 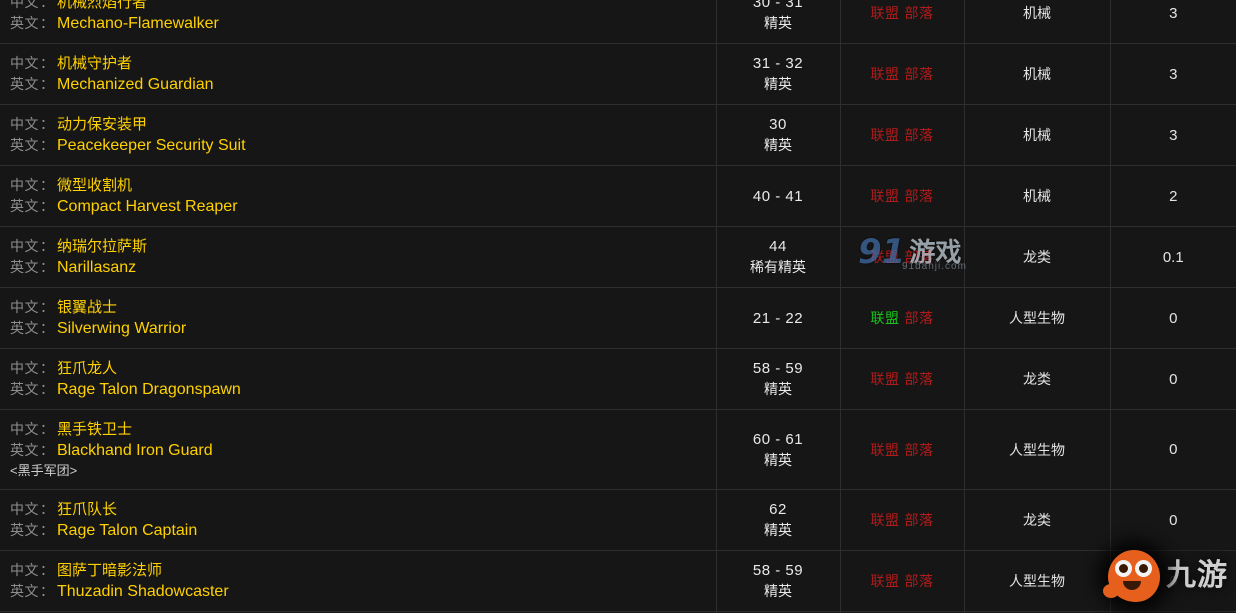 What do you see at coordinates (102, 5) in the screenshot?
I see `npc-name-cn: 机械烈焰行者` at bounding box center [102, 5].